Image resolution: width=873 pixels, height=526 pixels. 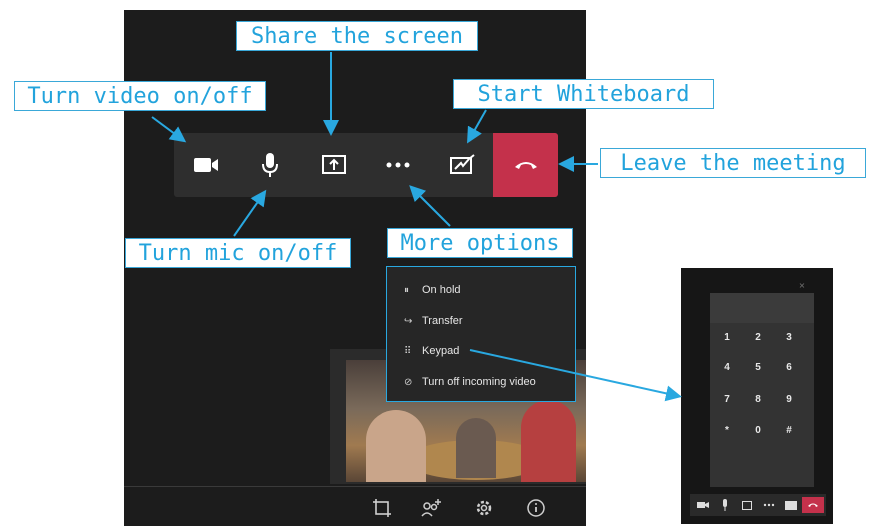 What do you see at coordinates (480, 243) in the screenshot?
I see `callout-more-options: More options` at bounding box center [480, 243].